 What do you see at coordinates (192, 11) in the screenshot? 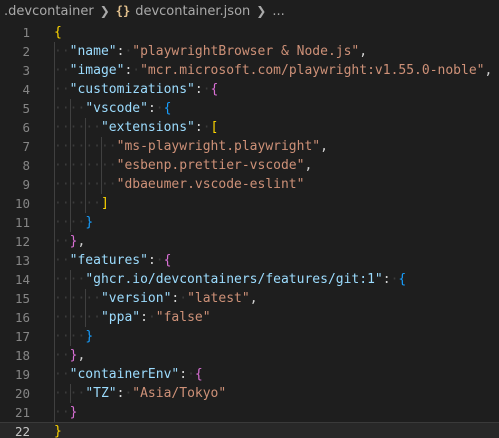
I see `breadcrumb-file: devcontainer.json` at bounding box center [192, 11].